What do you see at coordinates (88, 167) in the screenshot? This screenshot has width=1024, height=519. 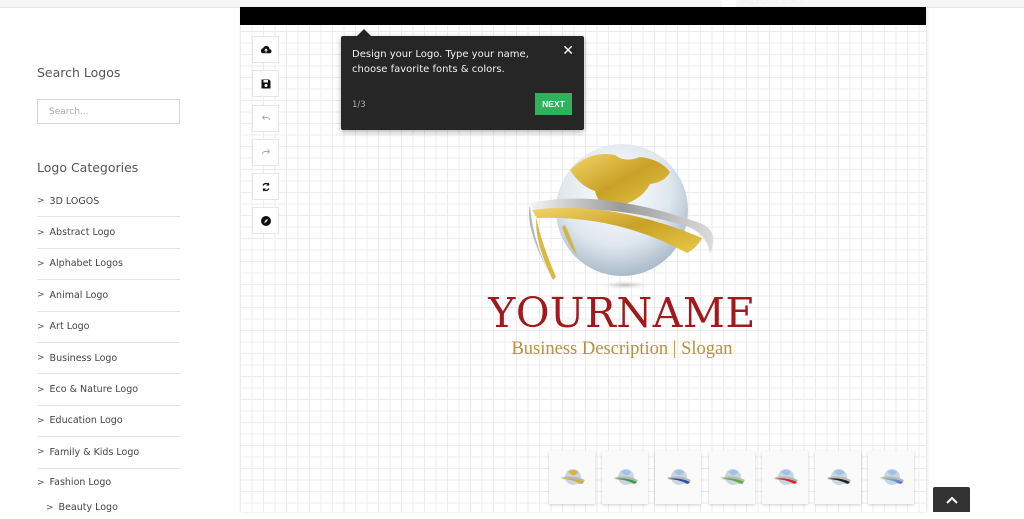 I see `categories-heading: Logo Categories` at bounding box center [88, 167].